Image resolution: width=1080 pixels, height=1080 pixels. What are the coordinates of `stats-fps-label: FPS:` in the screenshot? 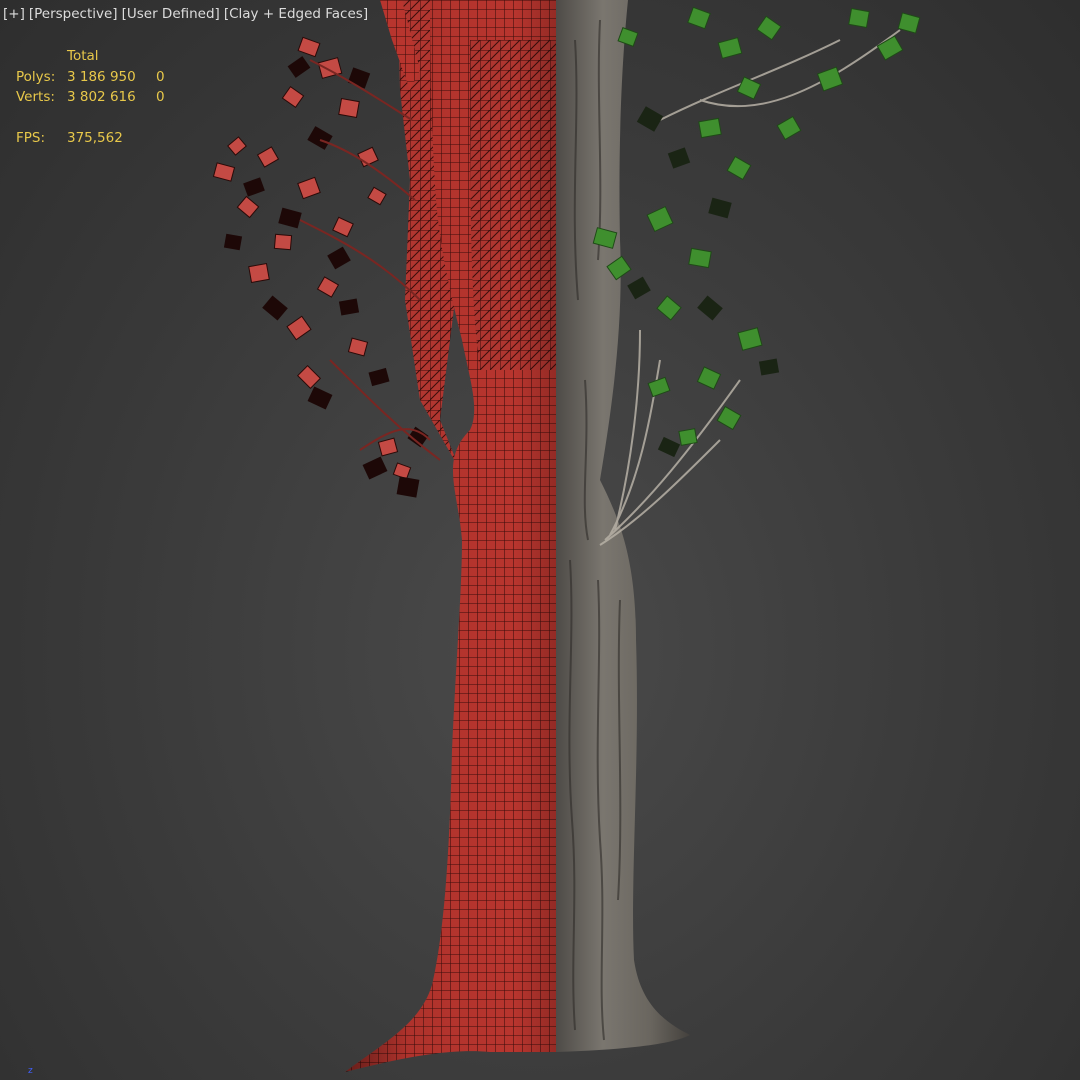 It's located at (31, 138).